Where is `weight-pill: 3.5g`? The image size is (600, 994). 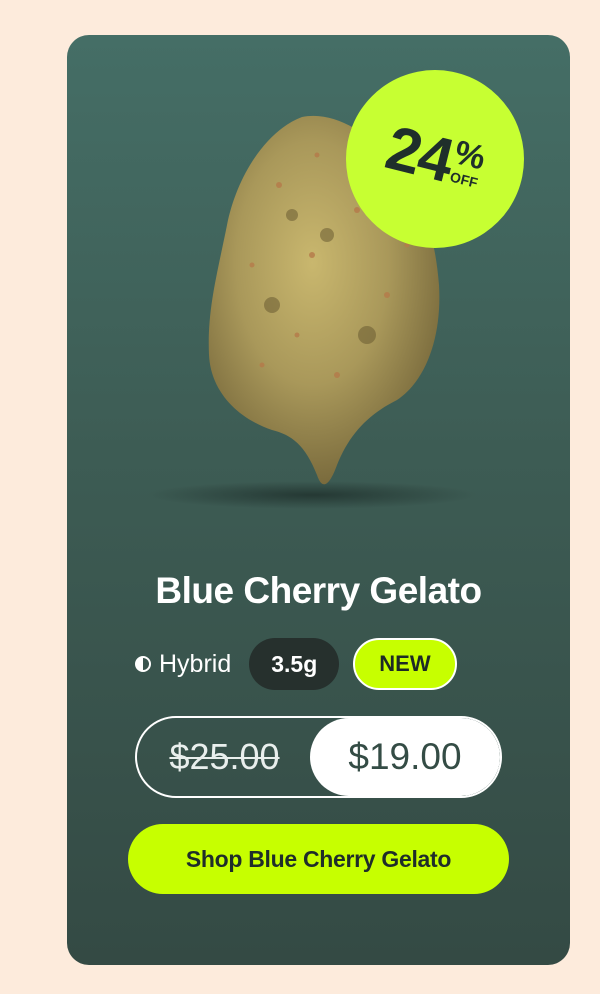
weight-pill: 3.5g is located at coordinates (294, 664).